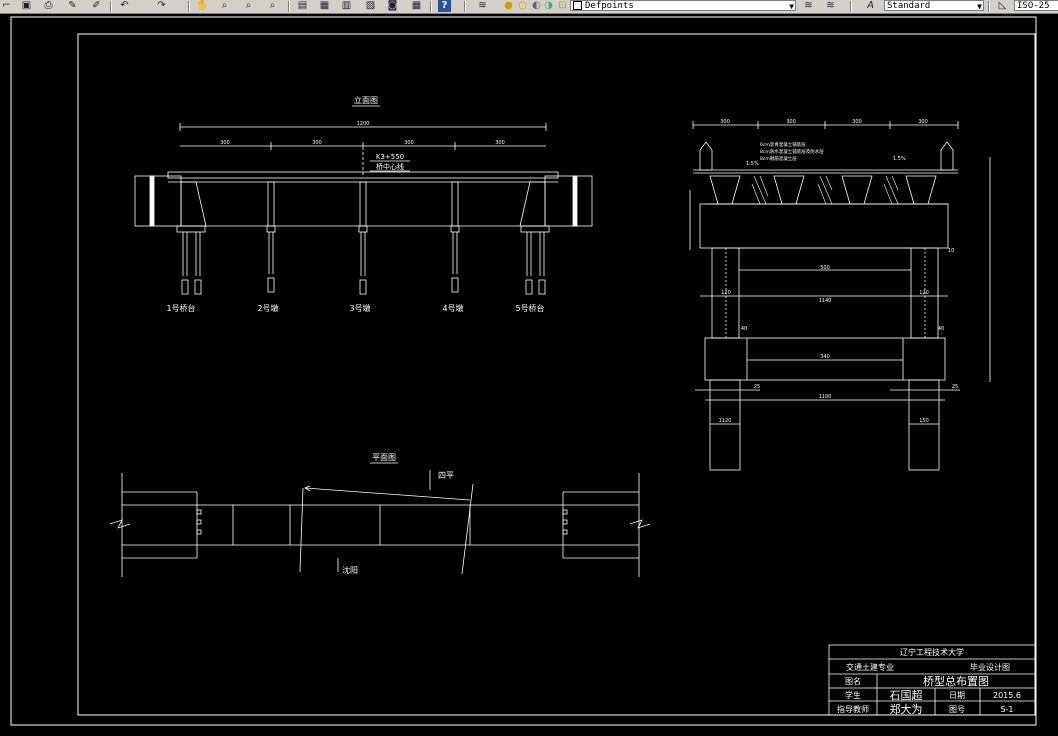 This screenshot has height=736, width=1058. What do you see at coordinates (225, 143) in the screenshot?
I see `elevation-span-1: 300` at bounding box center [225, 143].